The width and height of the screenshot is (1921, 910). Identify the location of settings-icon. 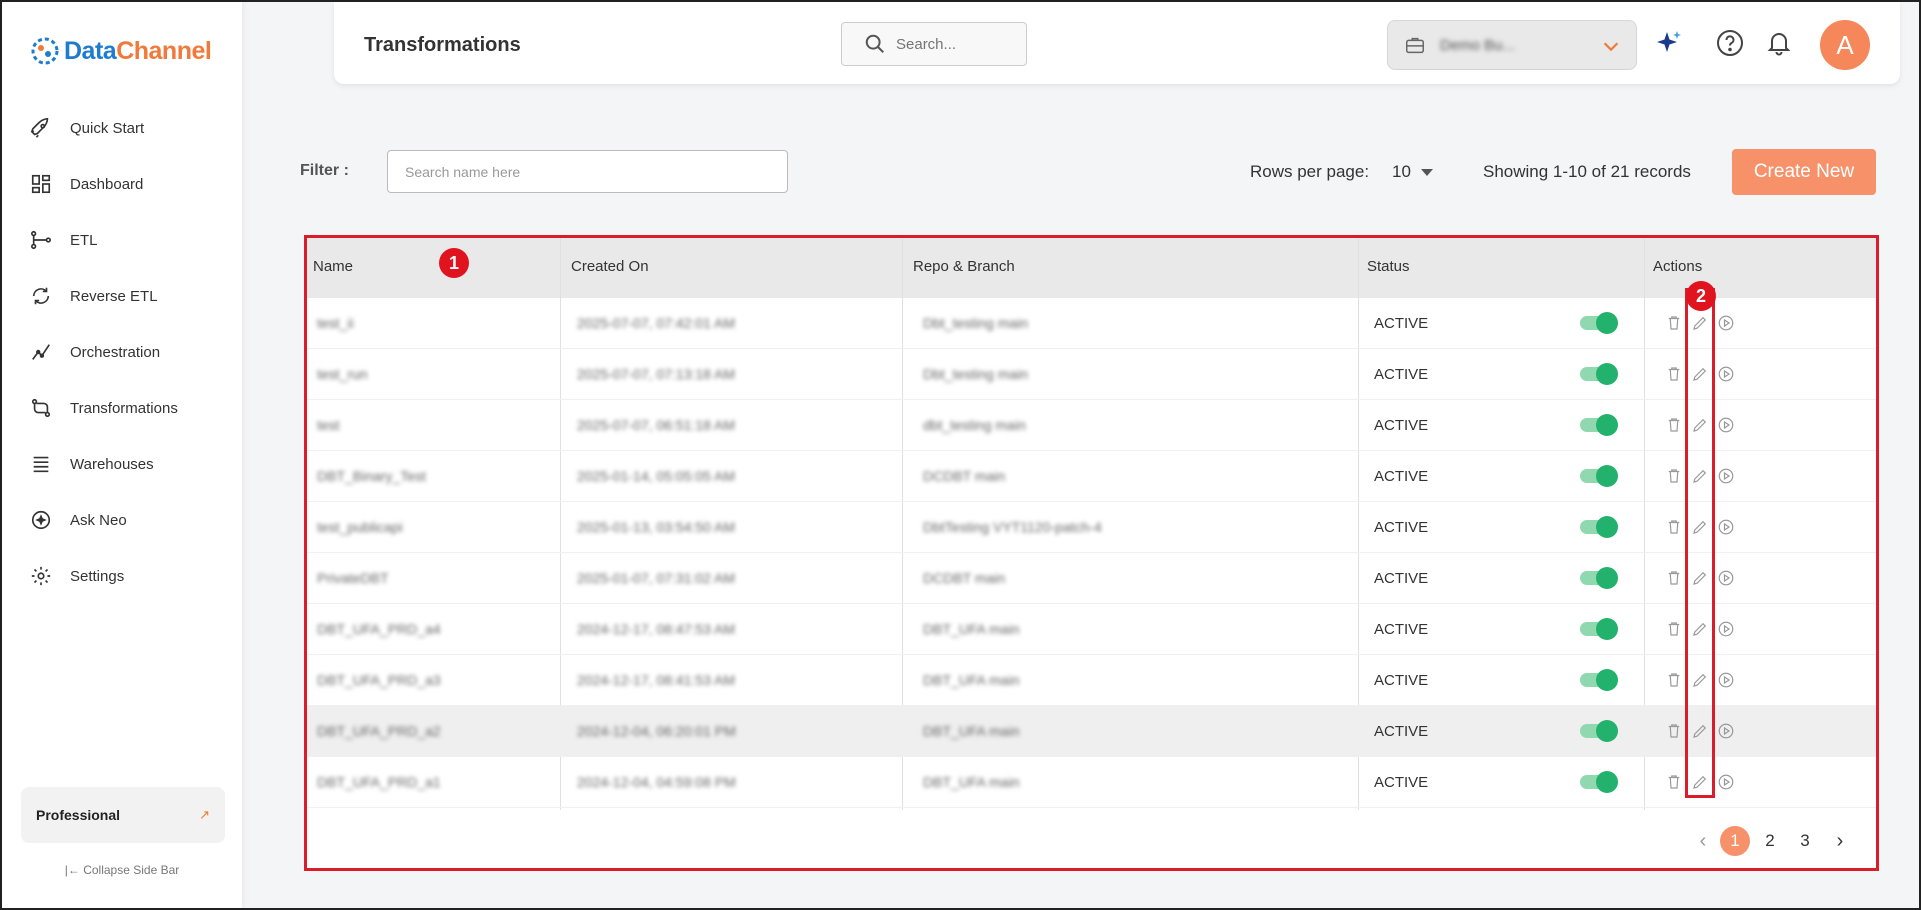
(41, 576).